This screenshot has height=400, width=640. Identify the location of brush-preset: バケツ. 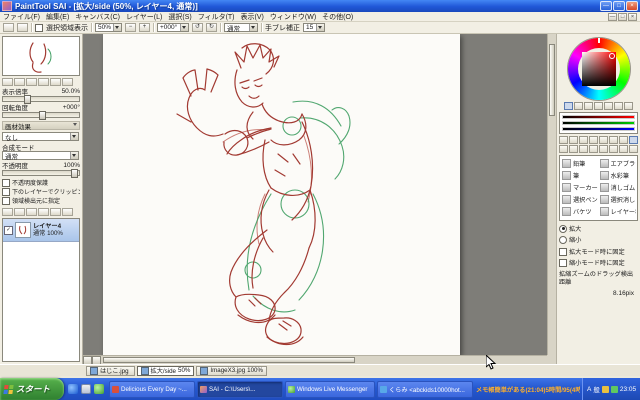
(580, 211).